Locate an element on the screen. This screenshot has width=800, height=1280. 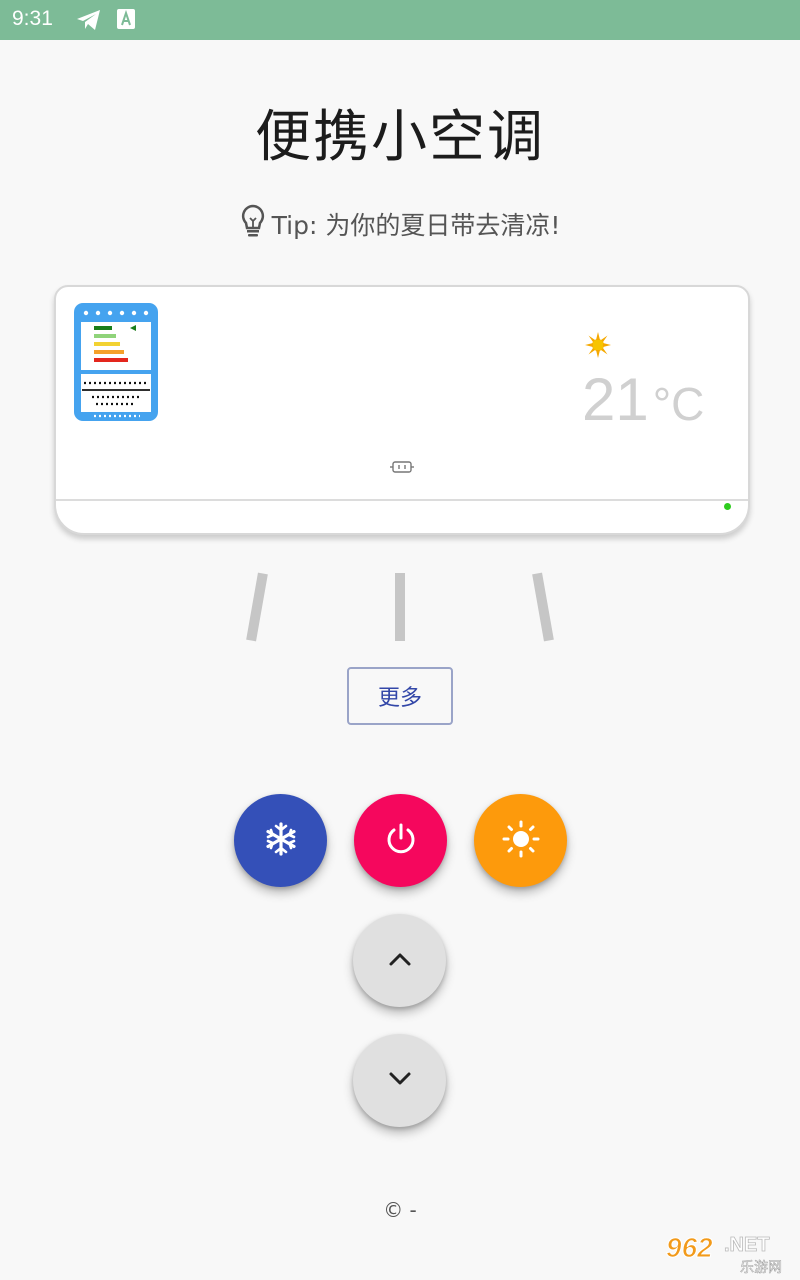
power-button is located at coordinates (400, 840).